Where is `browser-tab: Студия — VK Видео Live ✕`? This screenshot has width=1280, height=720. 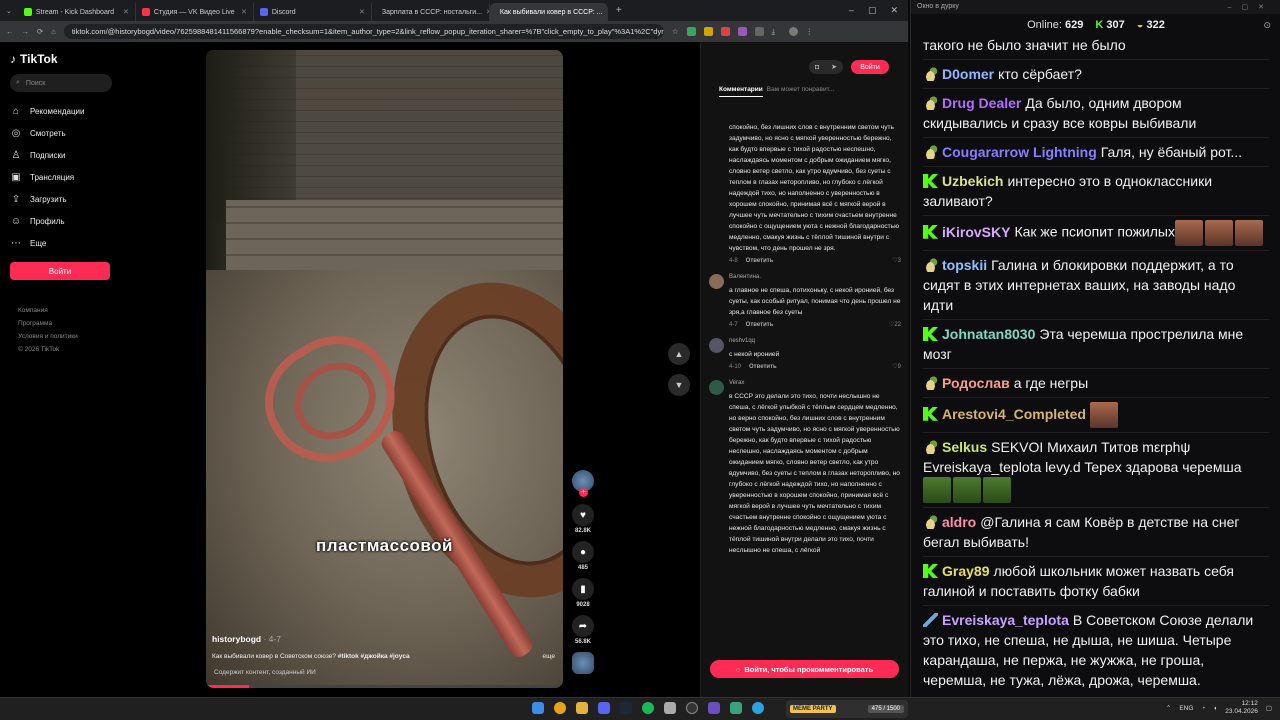
browser-tab: Студия — VK Видео Live ✕ is located at coordinates (195, 12).